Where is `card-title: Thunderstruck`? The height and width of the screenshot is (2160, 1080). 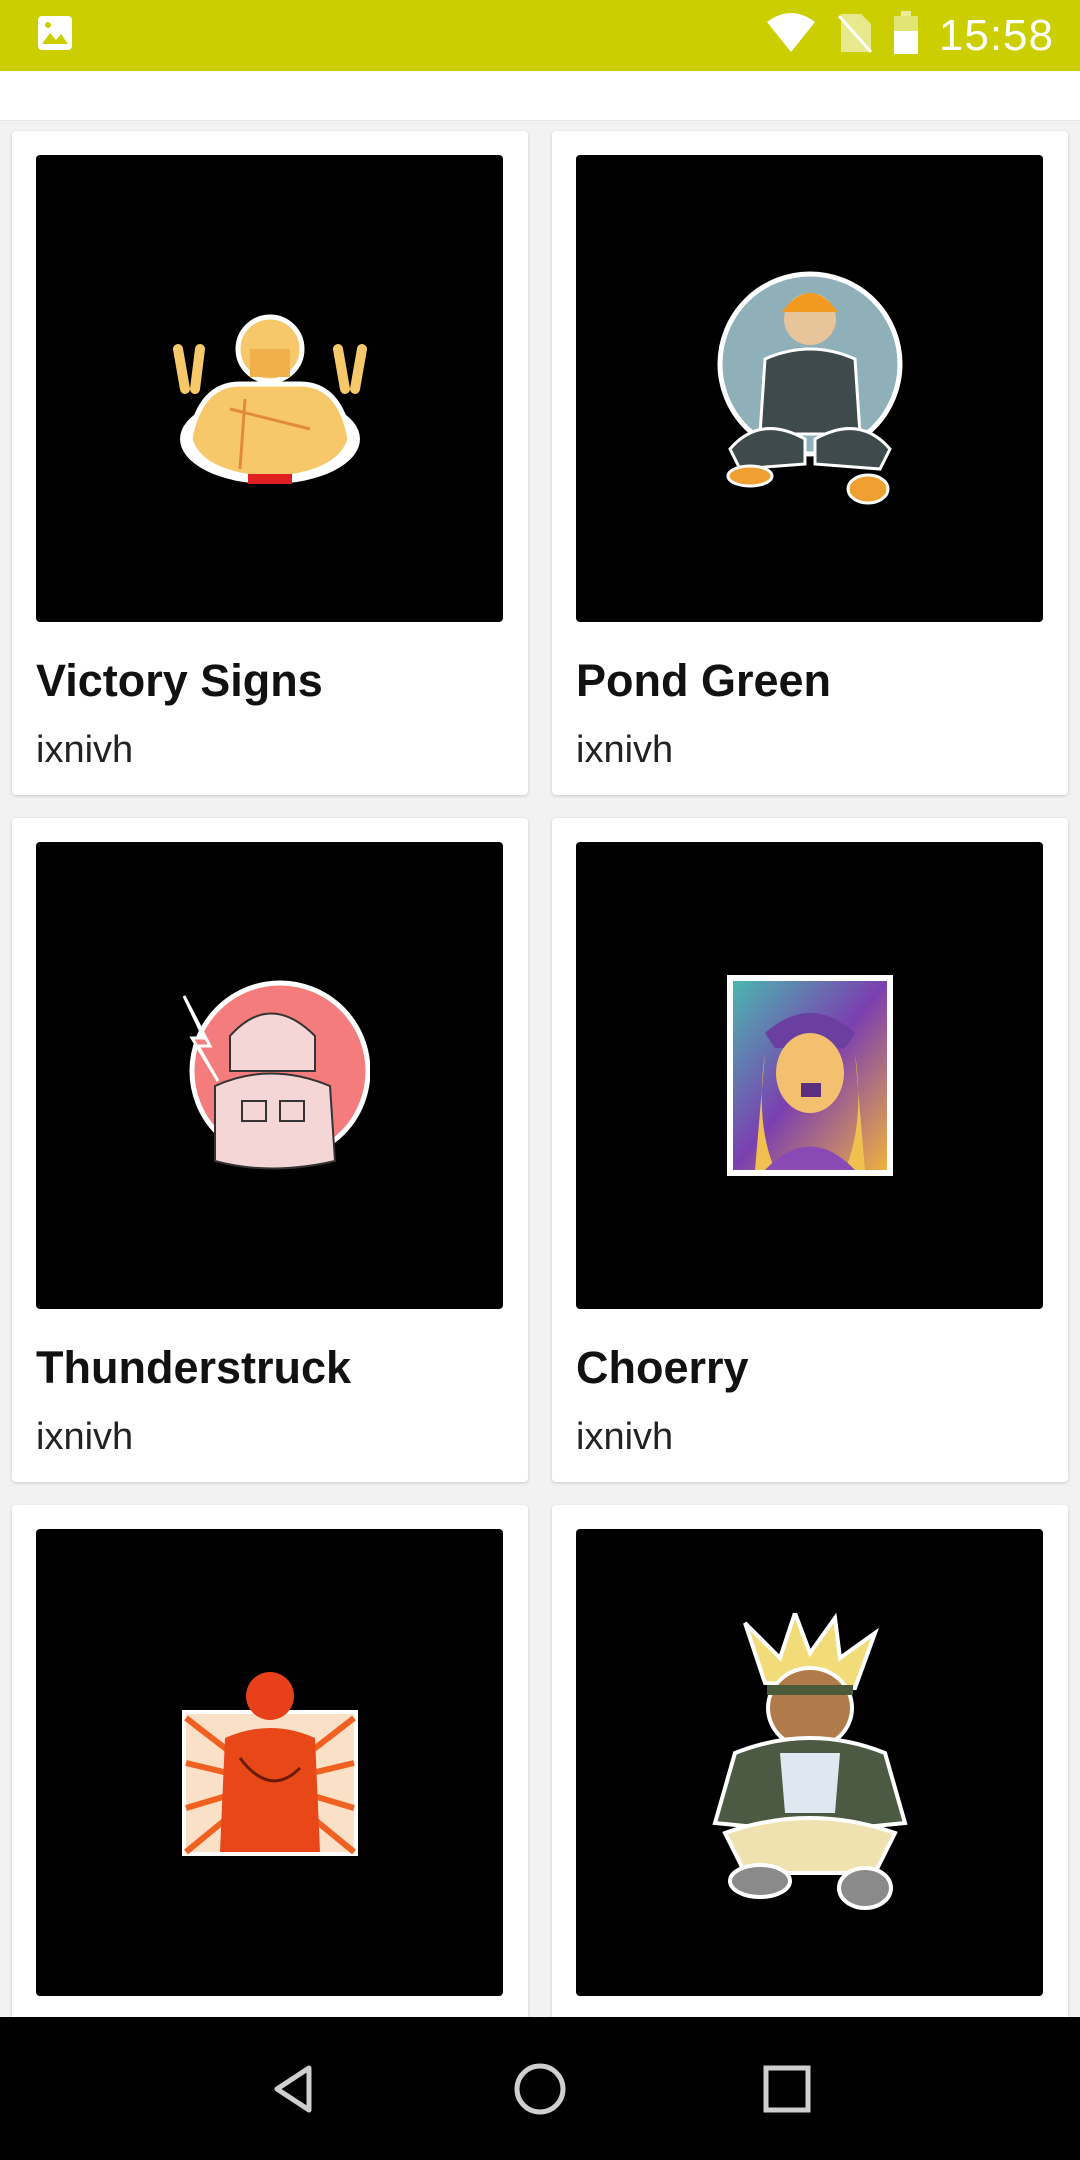 card-title: Thunderstruck is located at coordinates (194, 1367).